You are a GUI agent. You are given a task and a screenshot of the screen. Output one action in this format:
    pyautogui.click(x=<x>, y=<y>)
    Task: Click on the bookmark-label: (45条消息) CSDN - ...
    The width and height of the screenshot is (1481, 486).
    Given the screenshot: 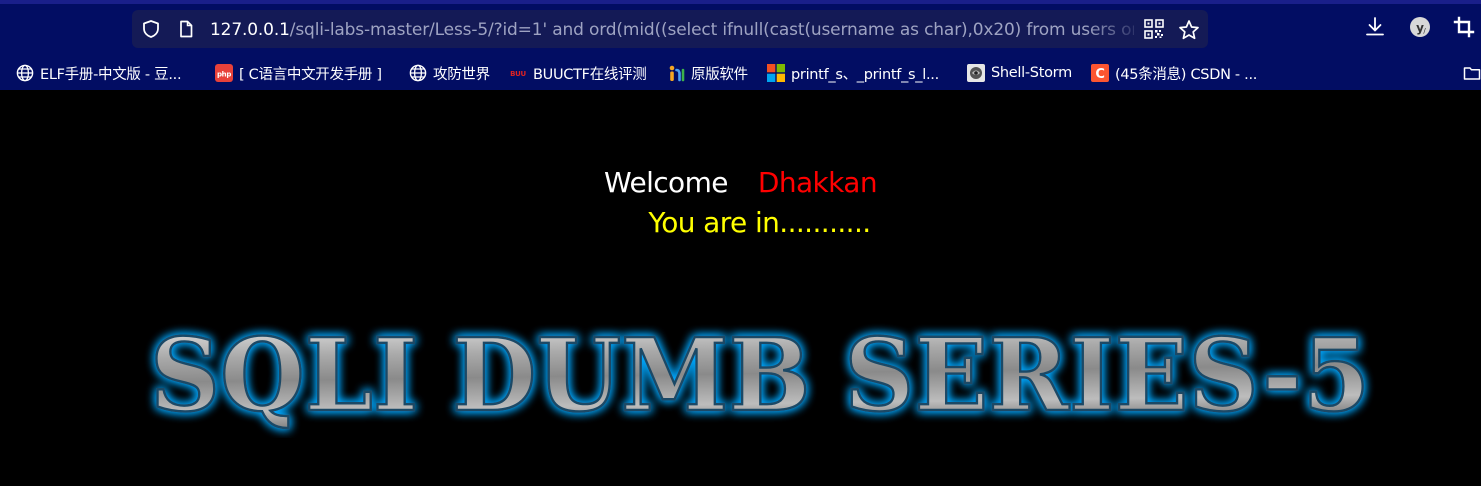 What is the action you would take?
    pyautogui.click(x=1186, y=74)
    